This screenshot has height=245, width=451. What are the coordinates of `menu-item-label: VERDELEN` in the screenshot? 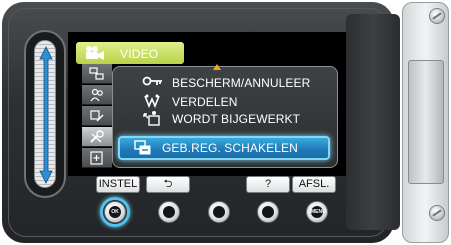 It's located at (205, 102).